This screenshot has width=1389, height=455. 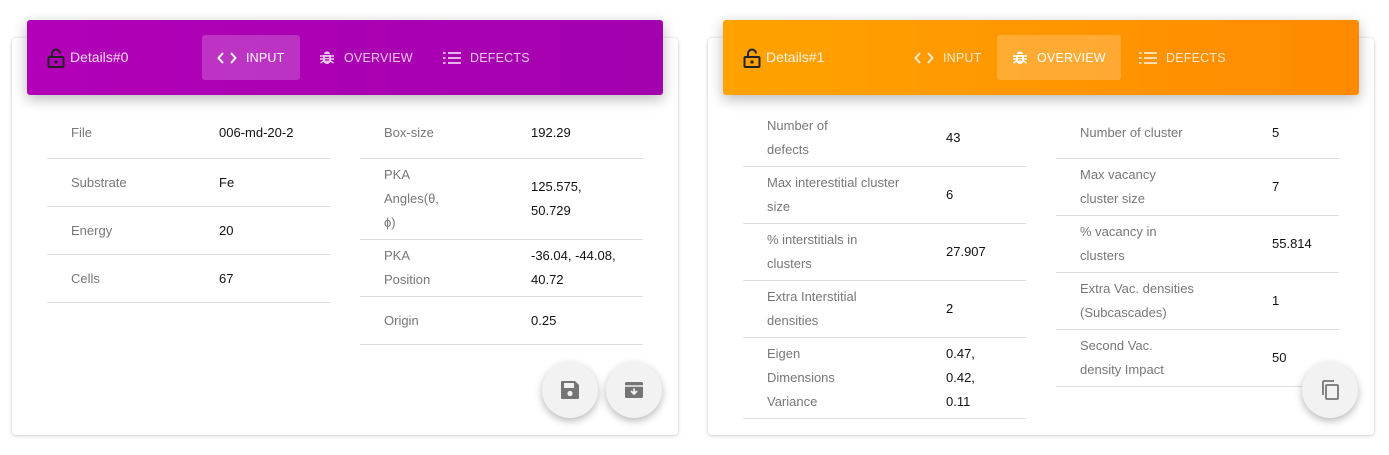 What do you see at coordinates (966, 251) in the screenshot?
I see `row-value: 27.907` at bounding box center [966, 251].